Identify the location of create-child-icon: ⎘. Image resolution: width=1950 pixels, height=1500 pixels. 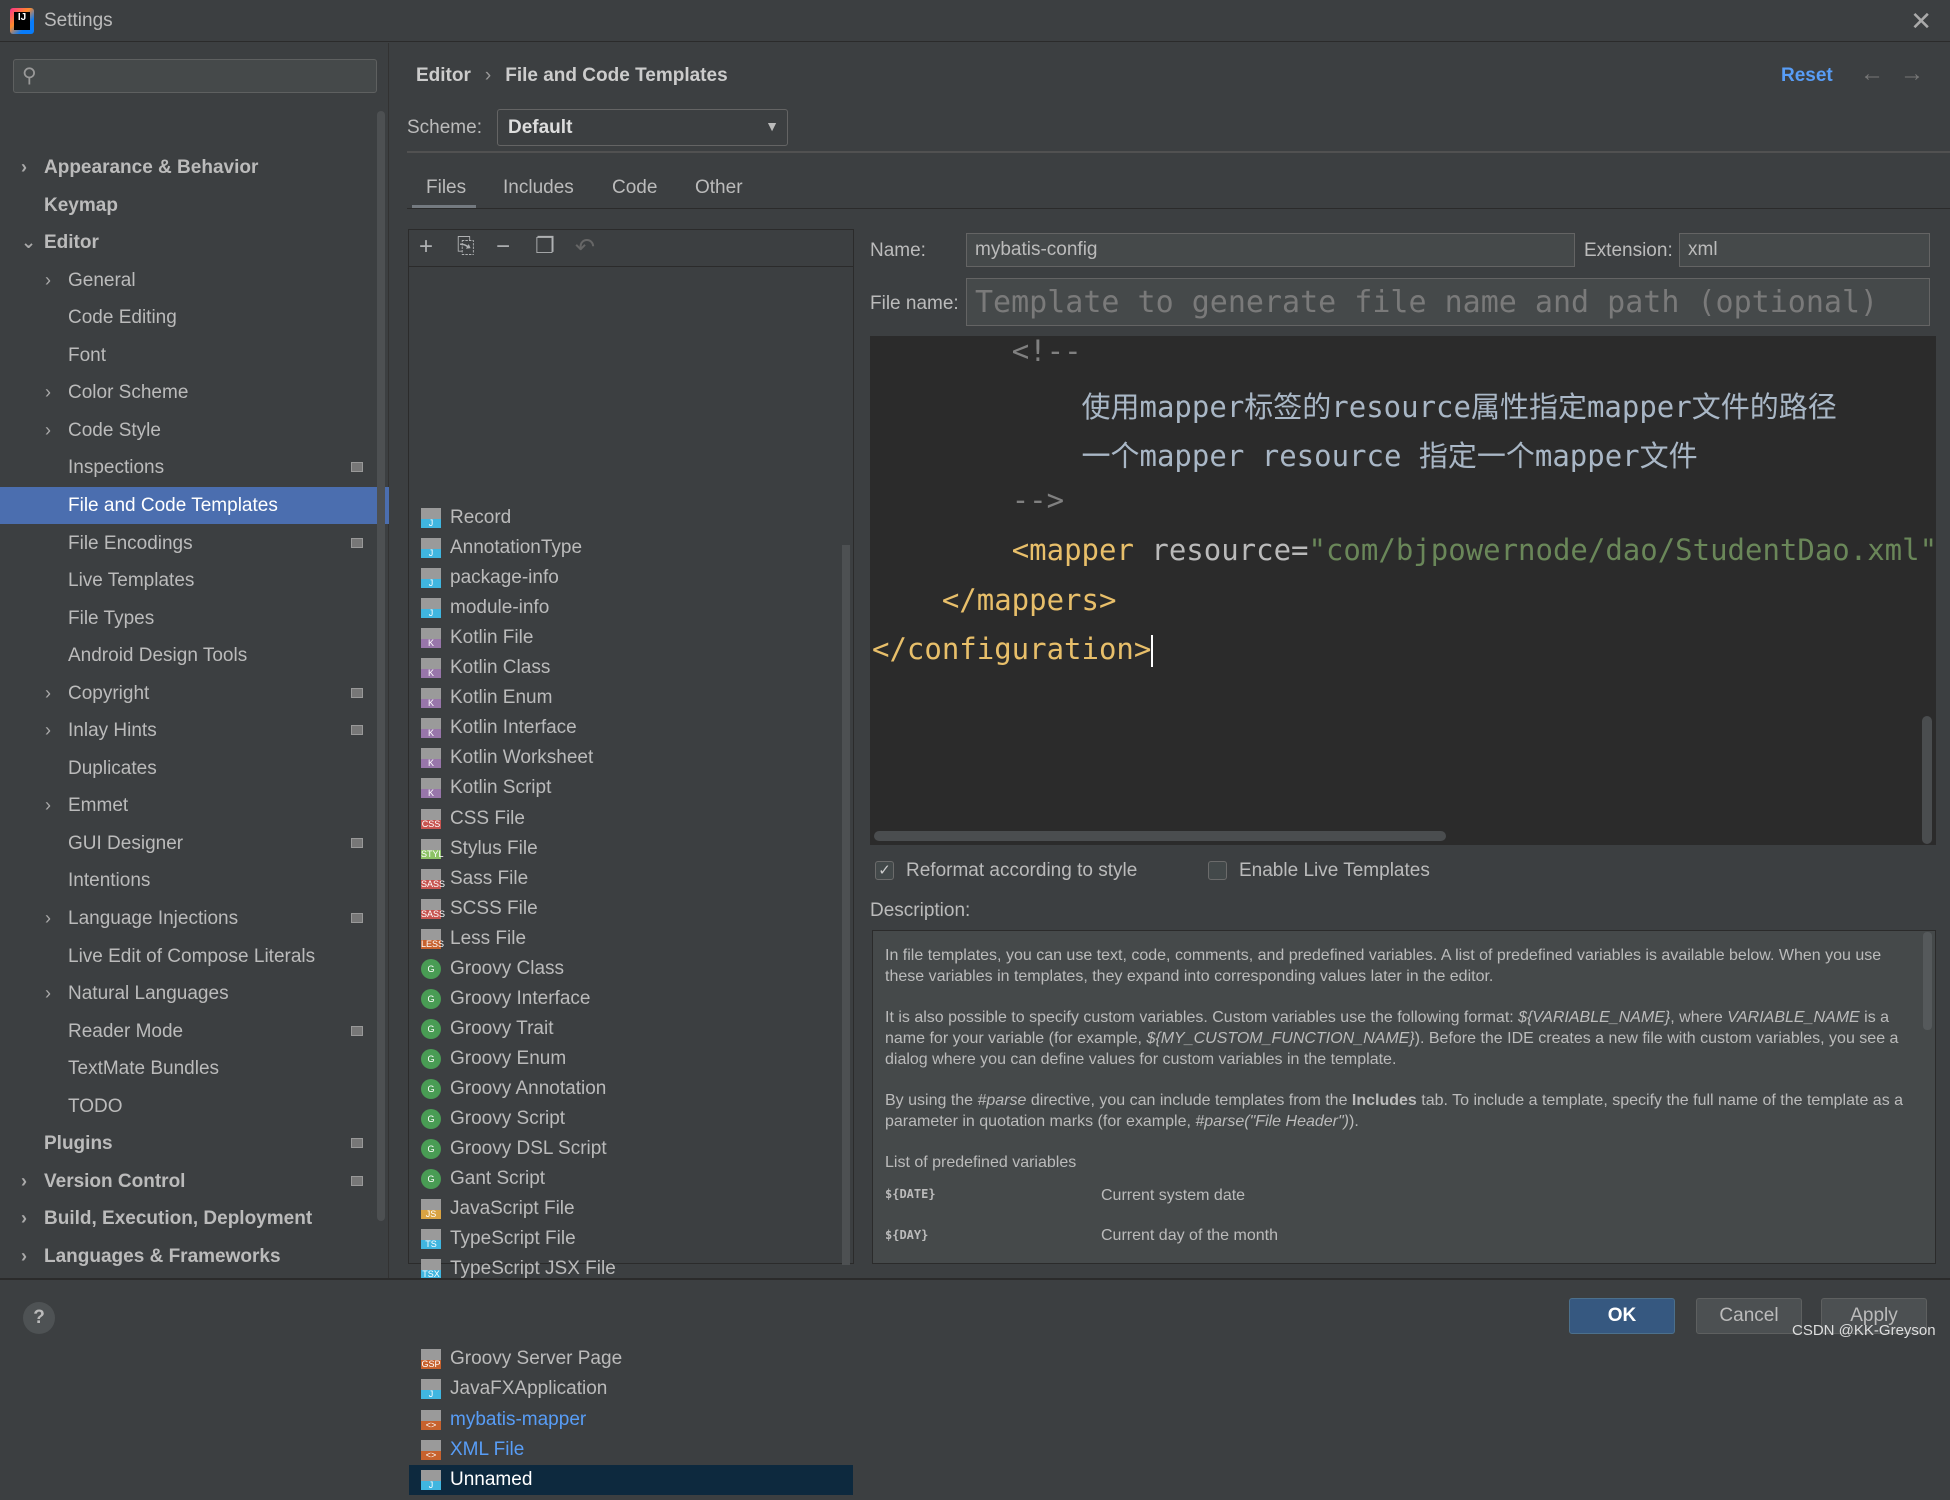
(466, 246).